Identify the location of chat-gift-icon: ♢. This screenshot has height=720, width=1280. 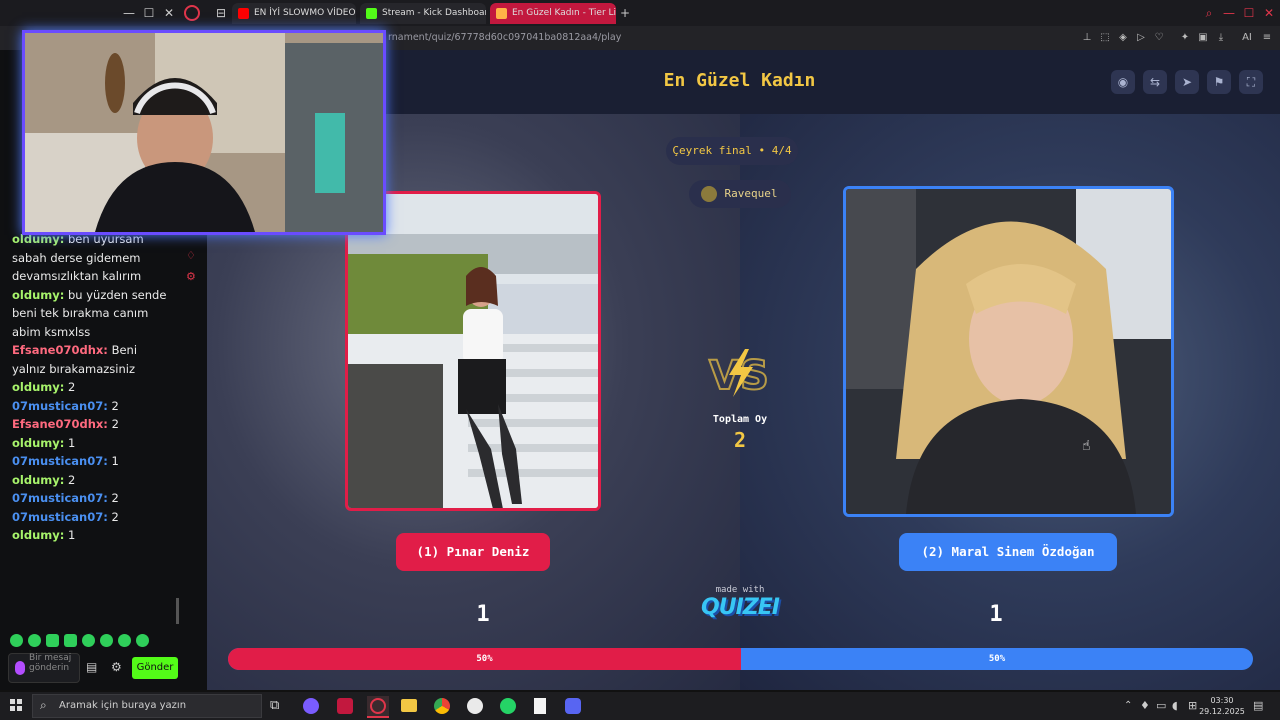
(191, 255).